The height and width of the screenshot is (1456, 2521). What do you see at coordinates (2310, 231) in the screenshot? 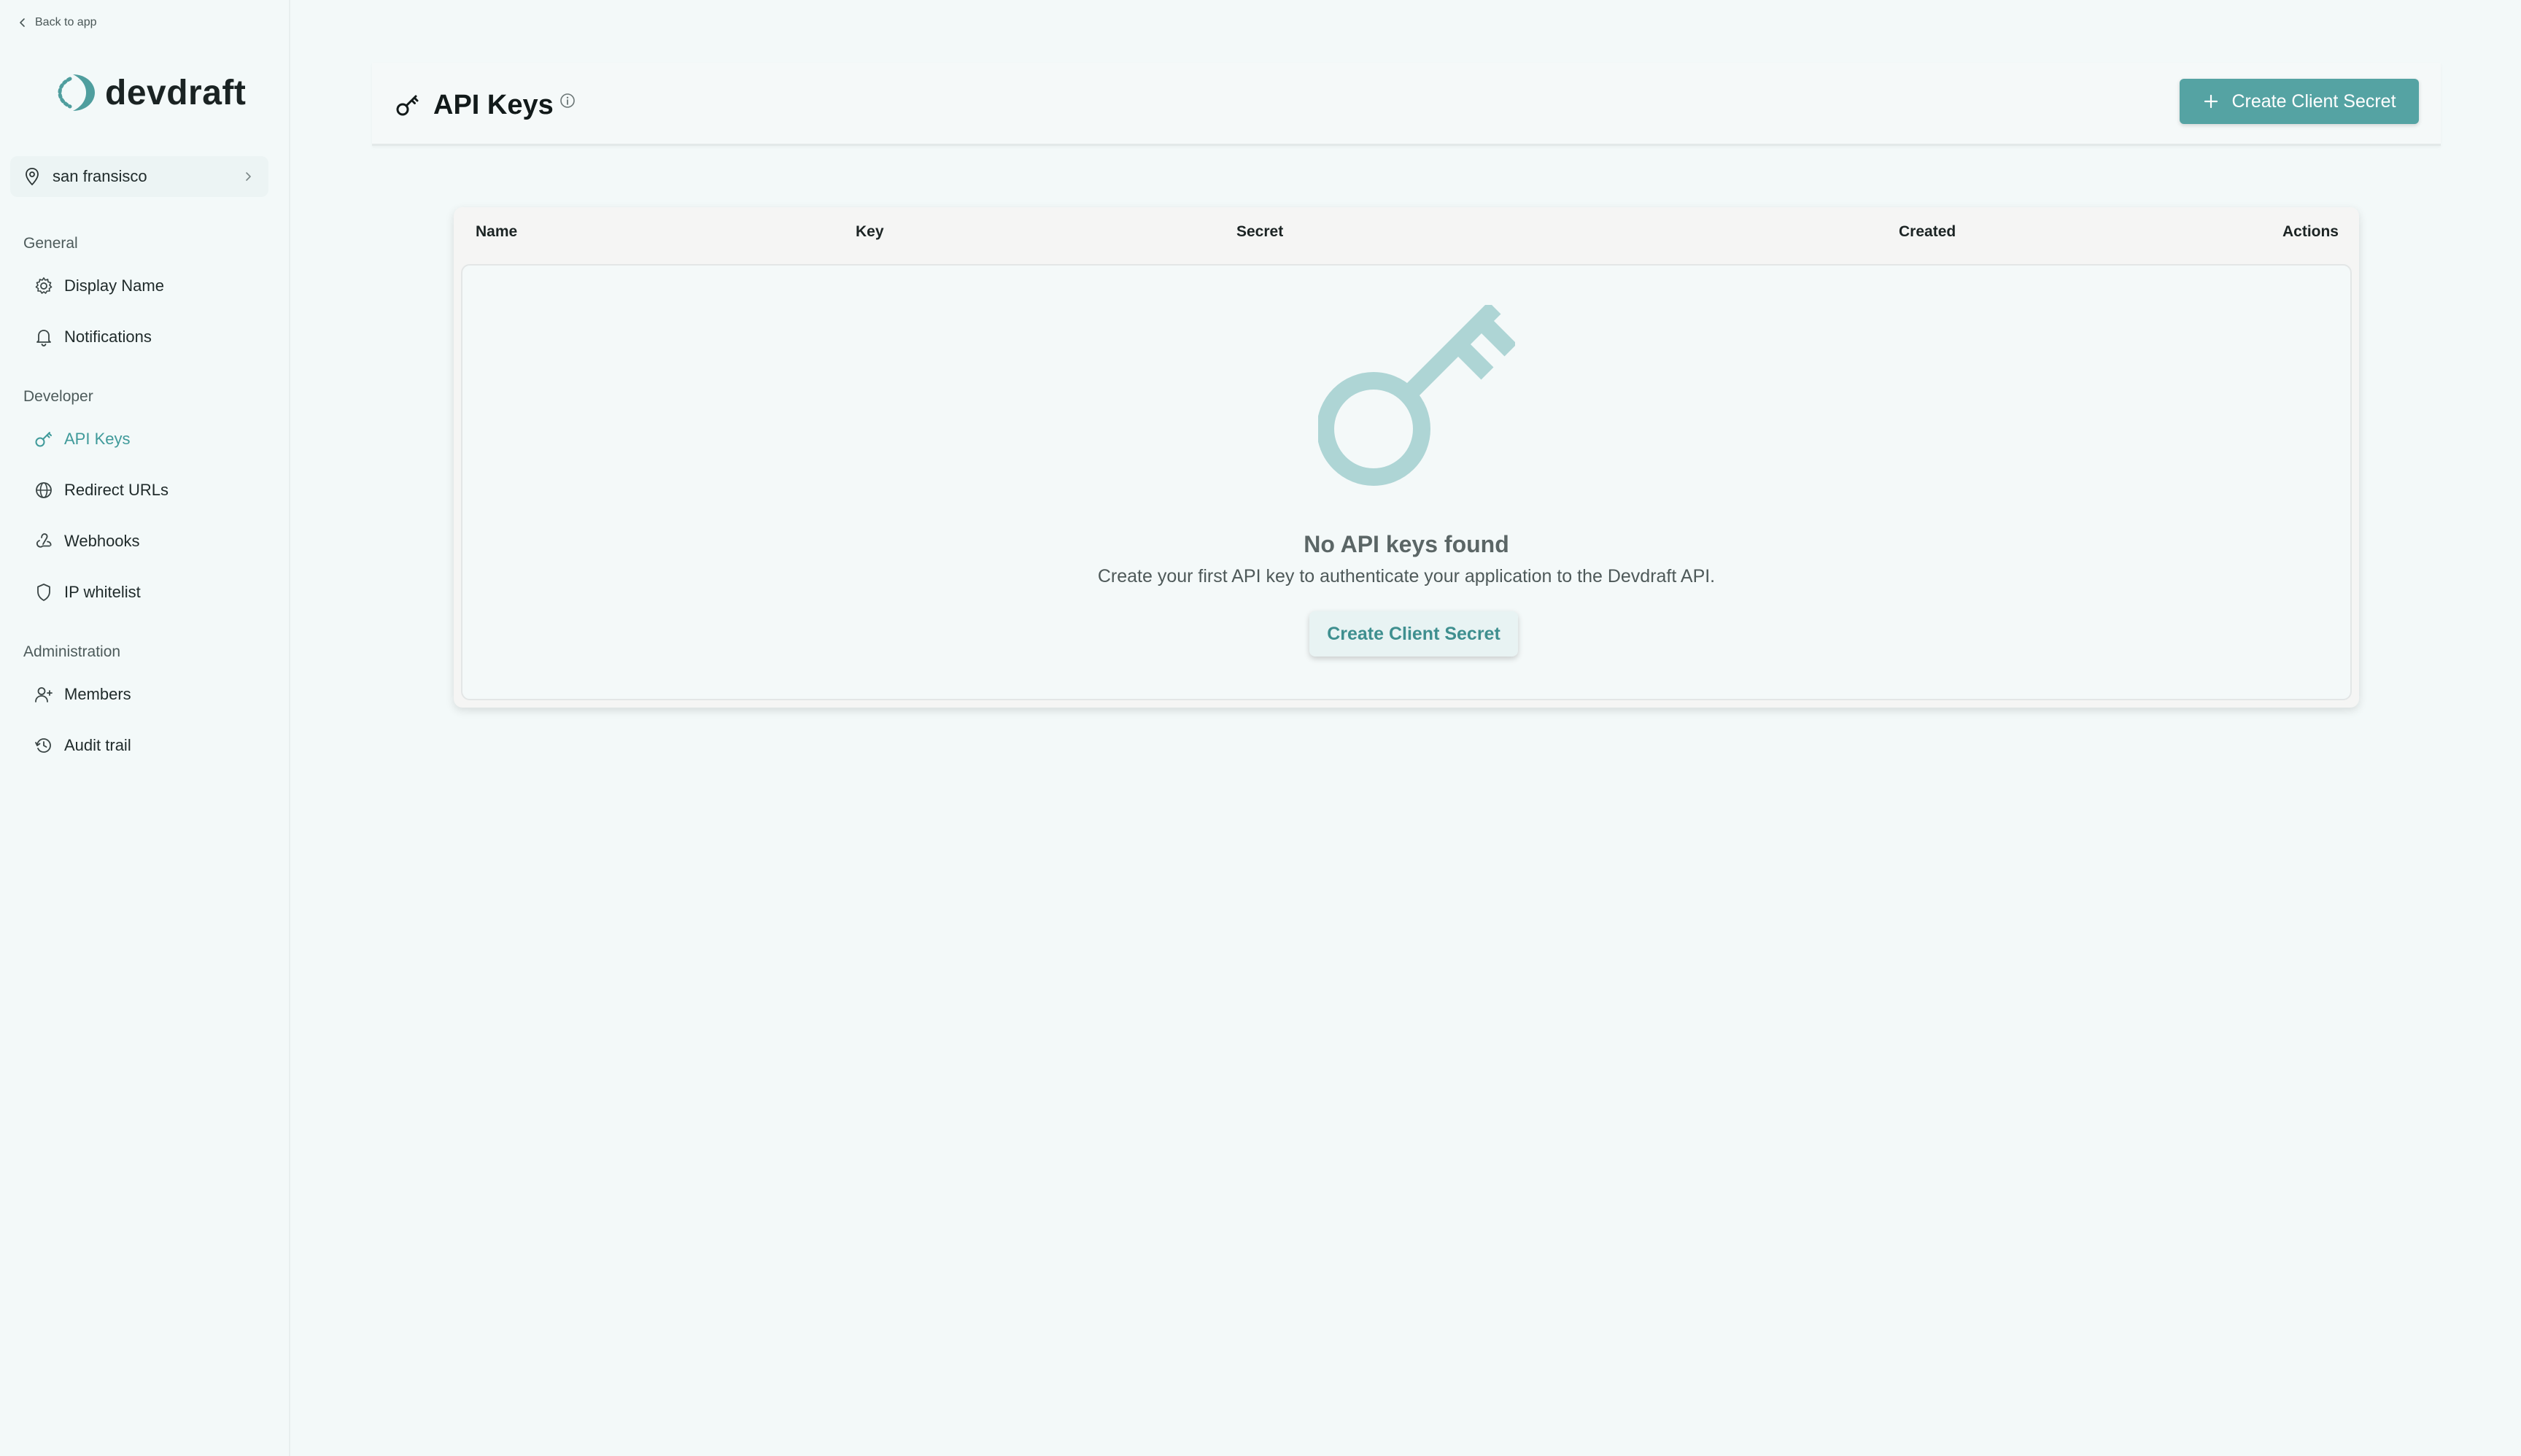
I see `column-header-actions: Actions` at bounding box center [2310, 231].